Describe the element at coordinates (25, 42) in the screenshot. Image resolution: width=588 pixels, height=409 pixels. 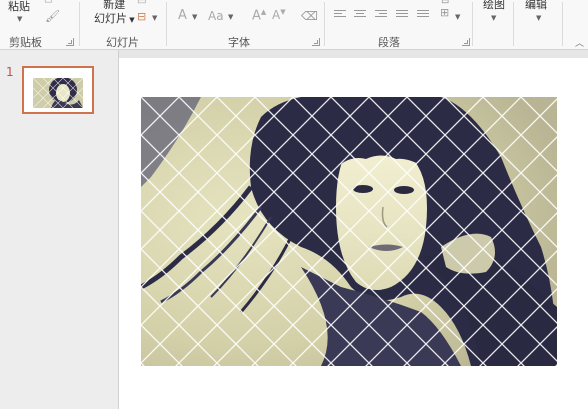
I see `clipboard-group-label: 剪贴板` at that location.